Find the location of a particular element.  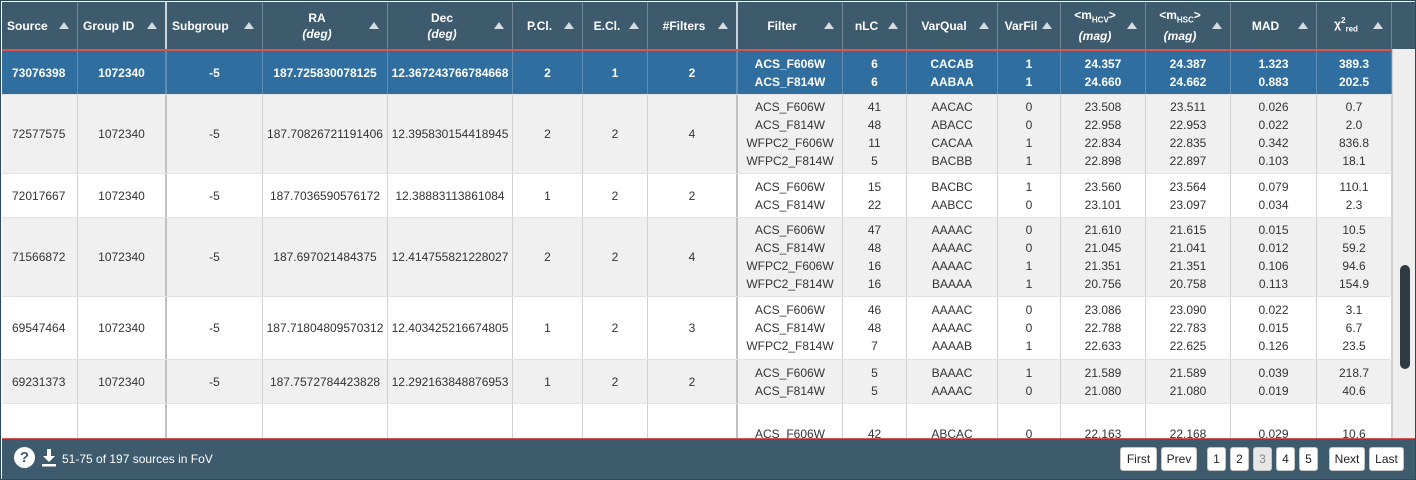

cell-m_hcv: 22.16321.578 is located at coordinates (1103, 421).